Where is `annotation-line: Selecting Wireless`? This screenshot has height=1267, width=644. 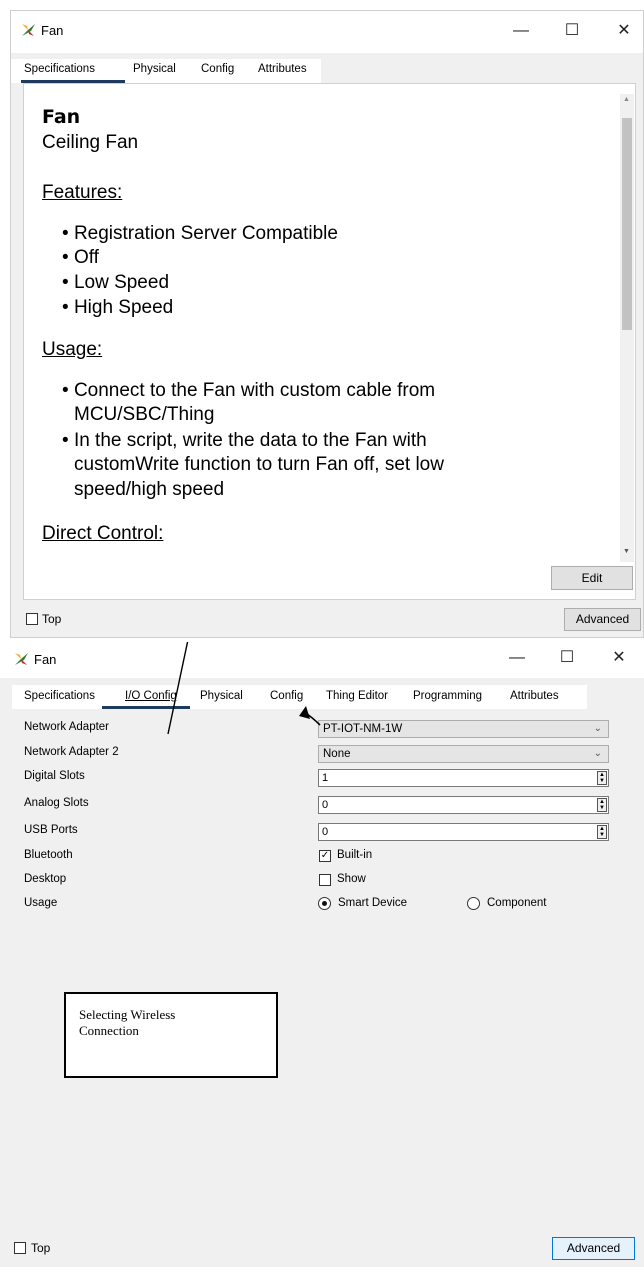 annotation-line: Selecting Wireless is located at coordinates (127, 1014).